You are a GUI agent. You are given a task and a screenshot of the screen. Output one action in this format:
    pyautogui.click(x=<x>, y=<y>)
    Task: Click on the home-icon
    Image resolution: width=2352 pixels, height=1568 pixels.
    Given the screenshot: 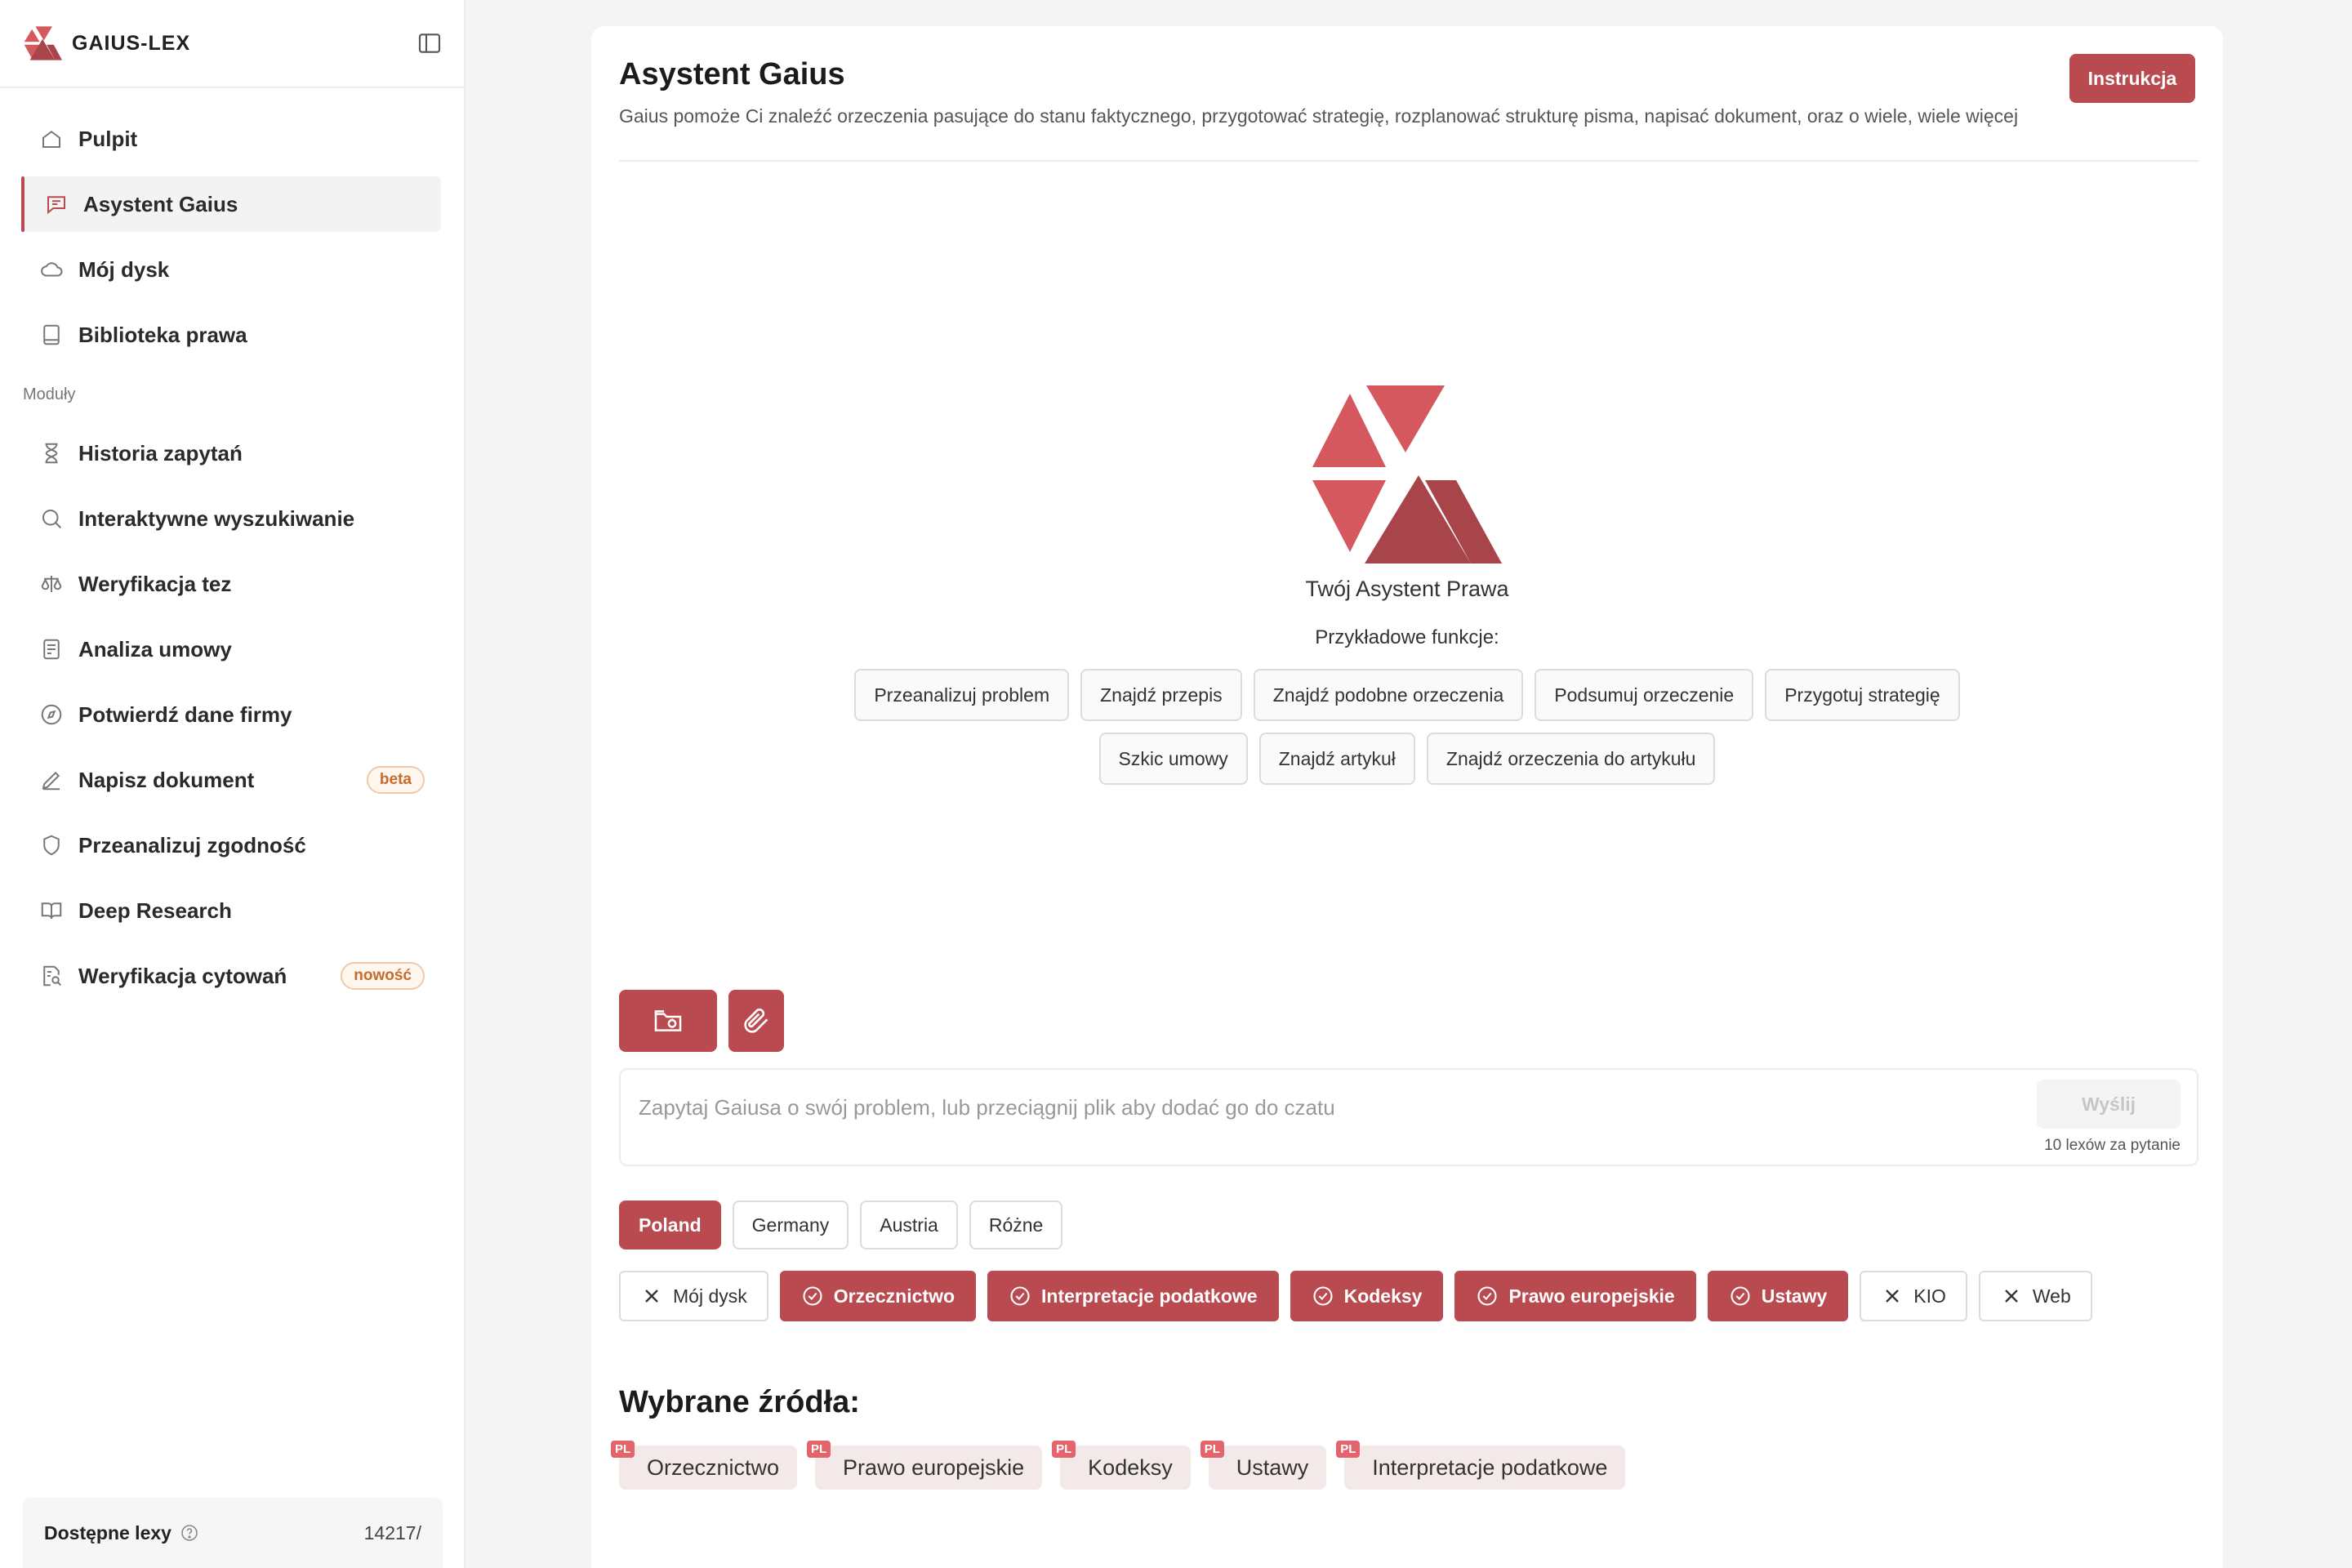 What is the action you would take?
    pyautogui.click(x=51, y=139)
    